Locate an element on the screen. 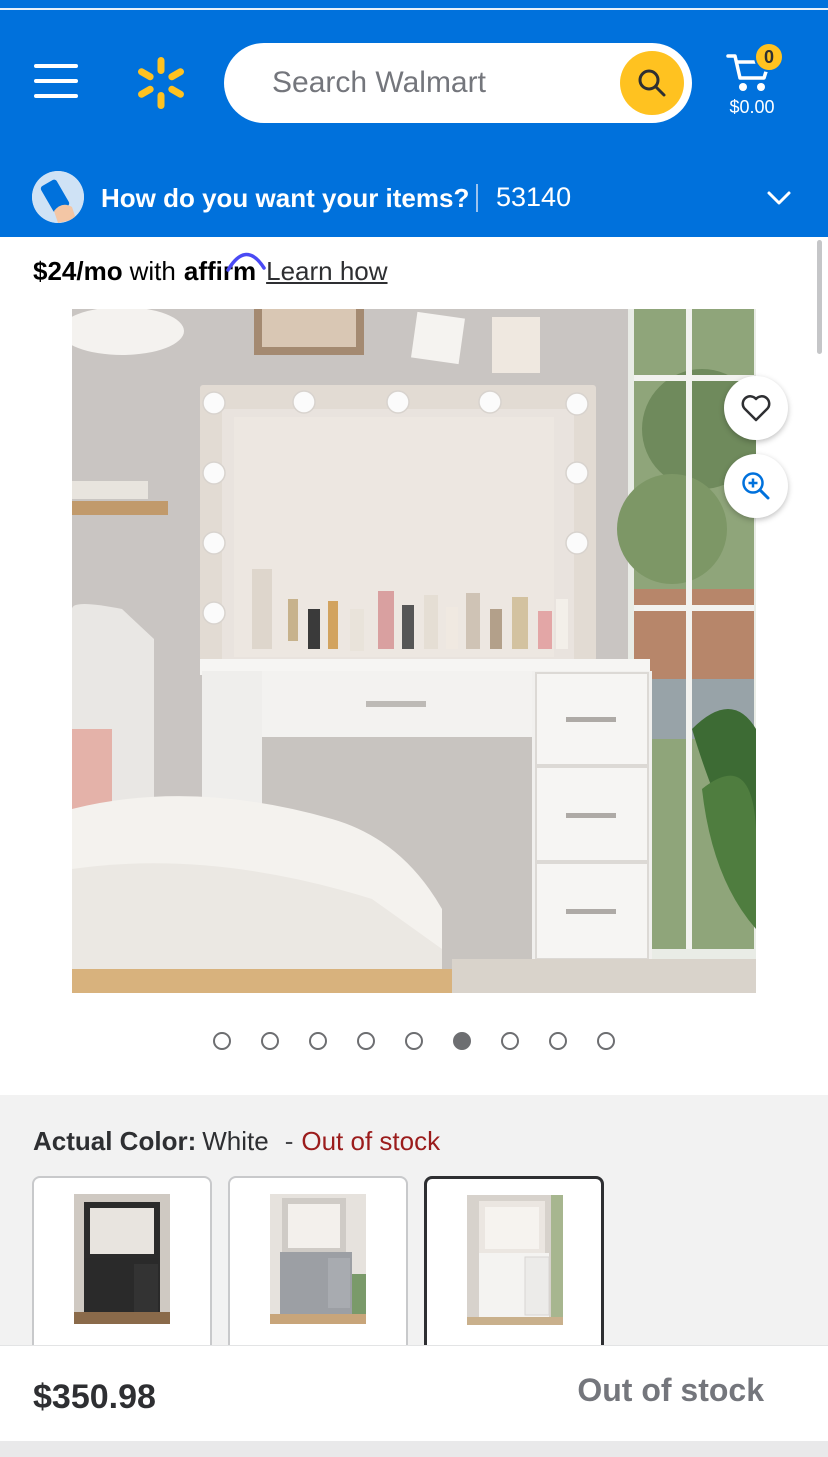 This screenshot has width=828, height=1457. out-of-stock-label: Out of stock is located at coordinates (670, 1390).